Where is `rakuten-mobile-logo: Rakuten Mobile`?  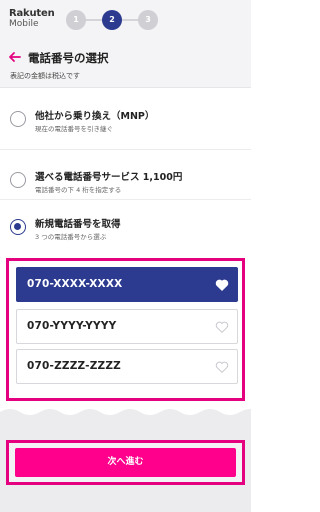
rakuten-mobile-logo: Rakuten Mobile is located at coordinates (32, 19).